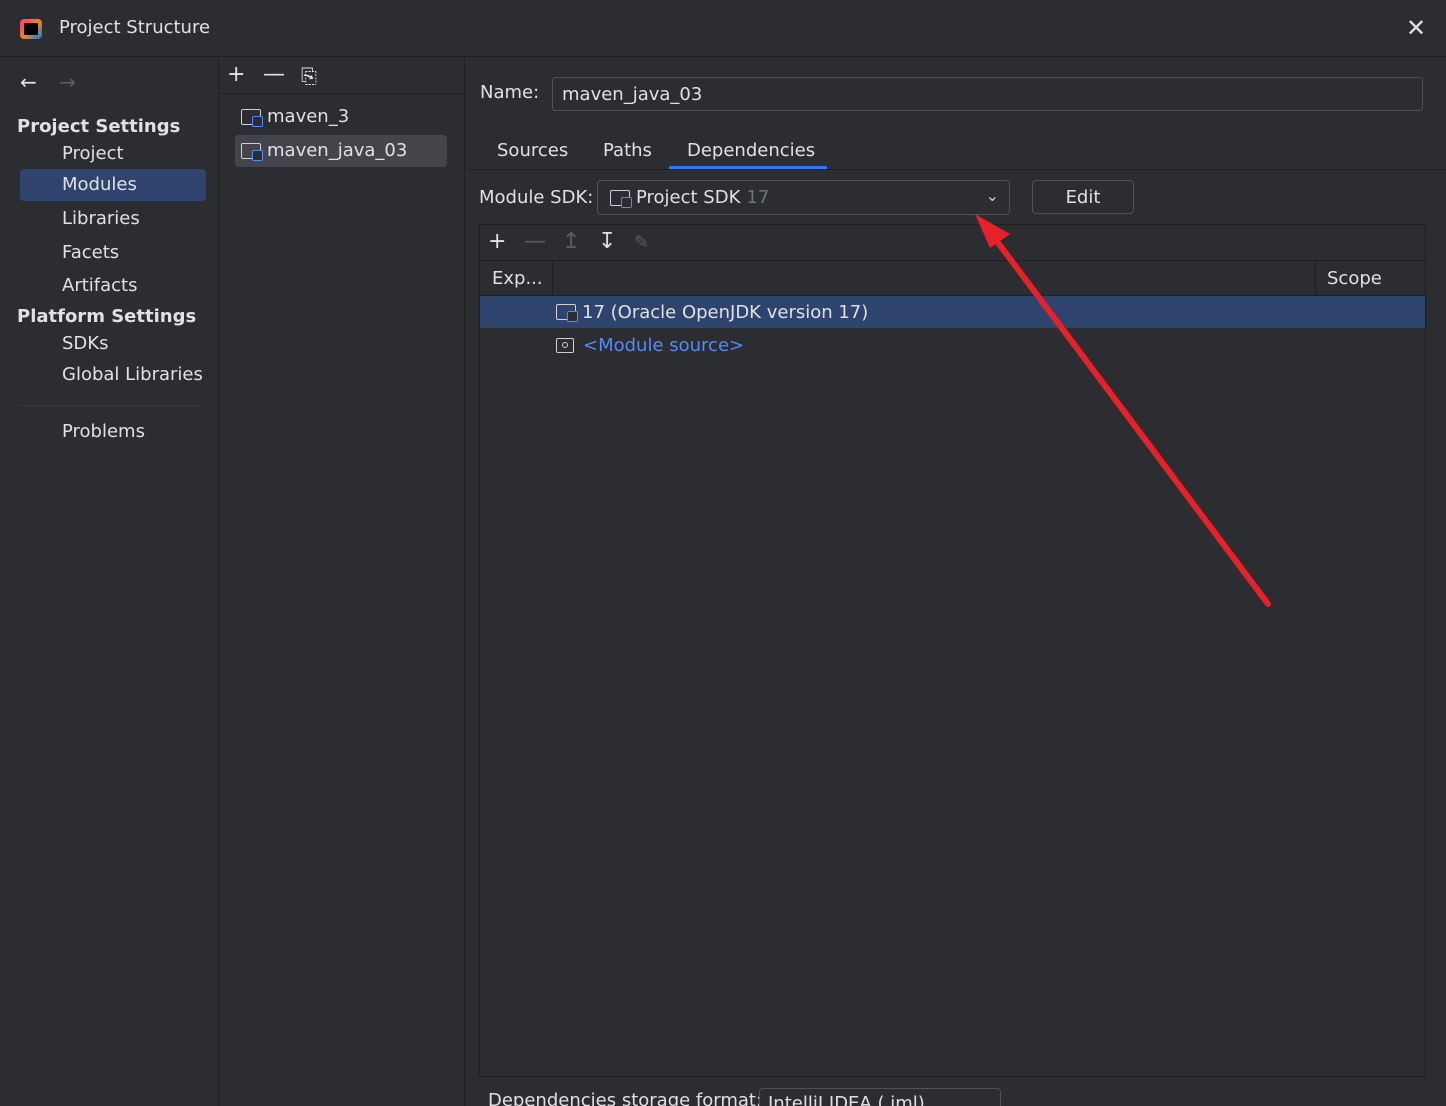  I want to click on nav-item-project: Project, so click(113, 154).